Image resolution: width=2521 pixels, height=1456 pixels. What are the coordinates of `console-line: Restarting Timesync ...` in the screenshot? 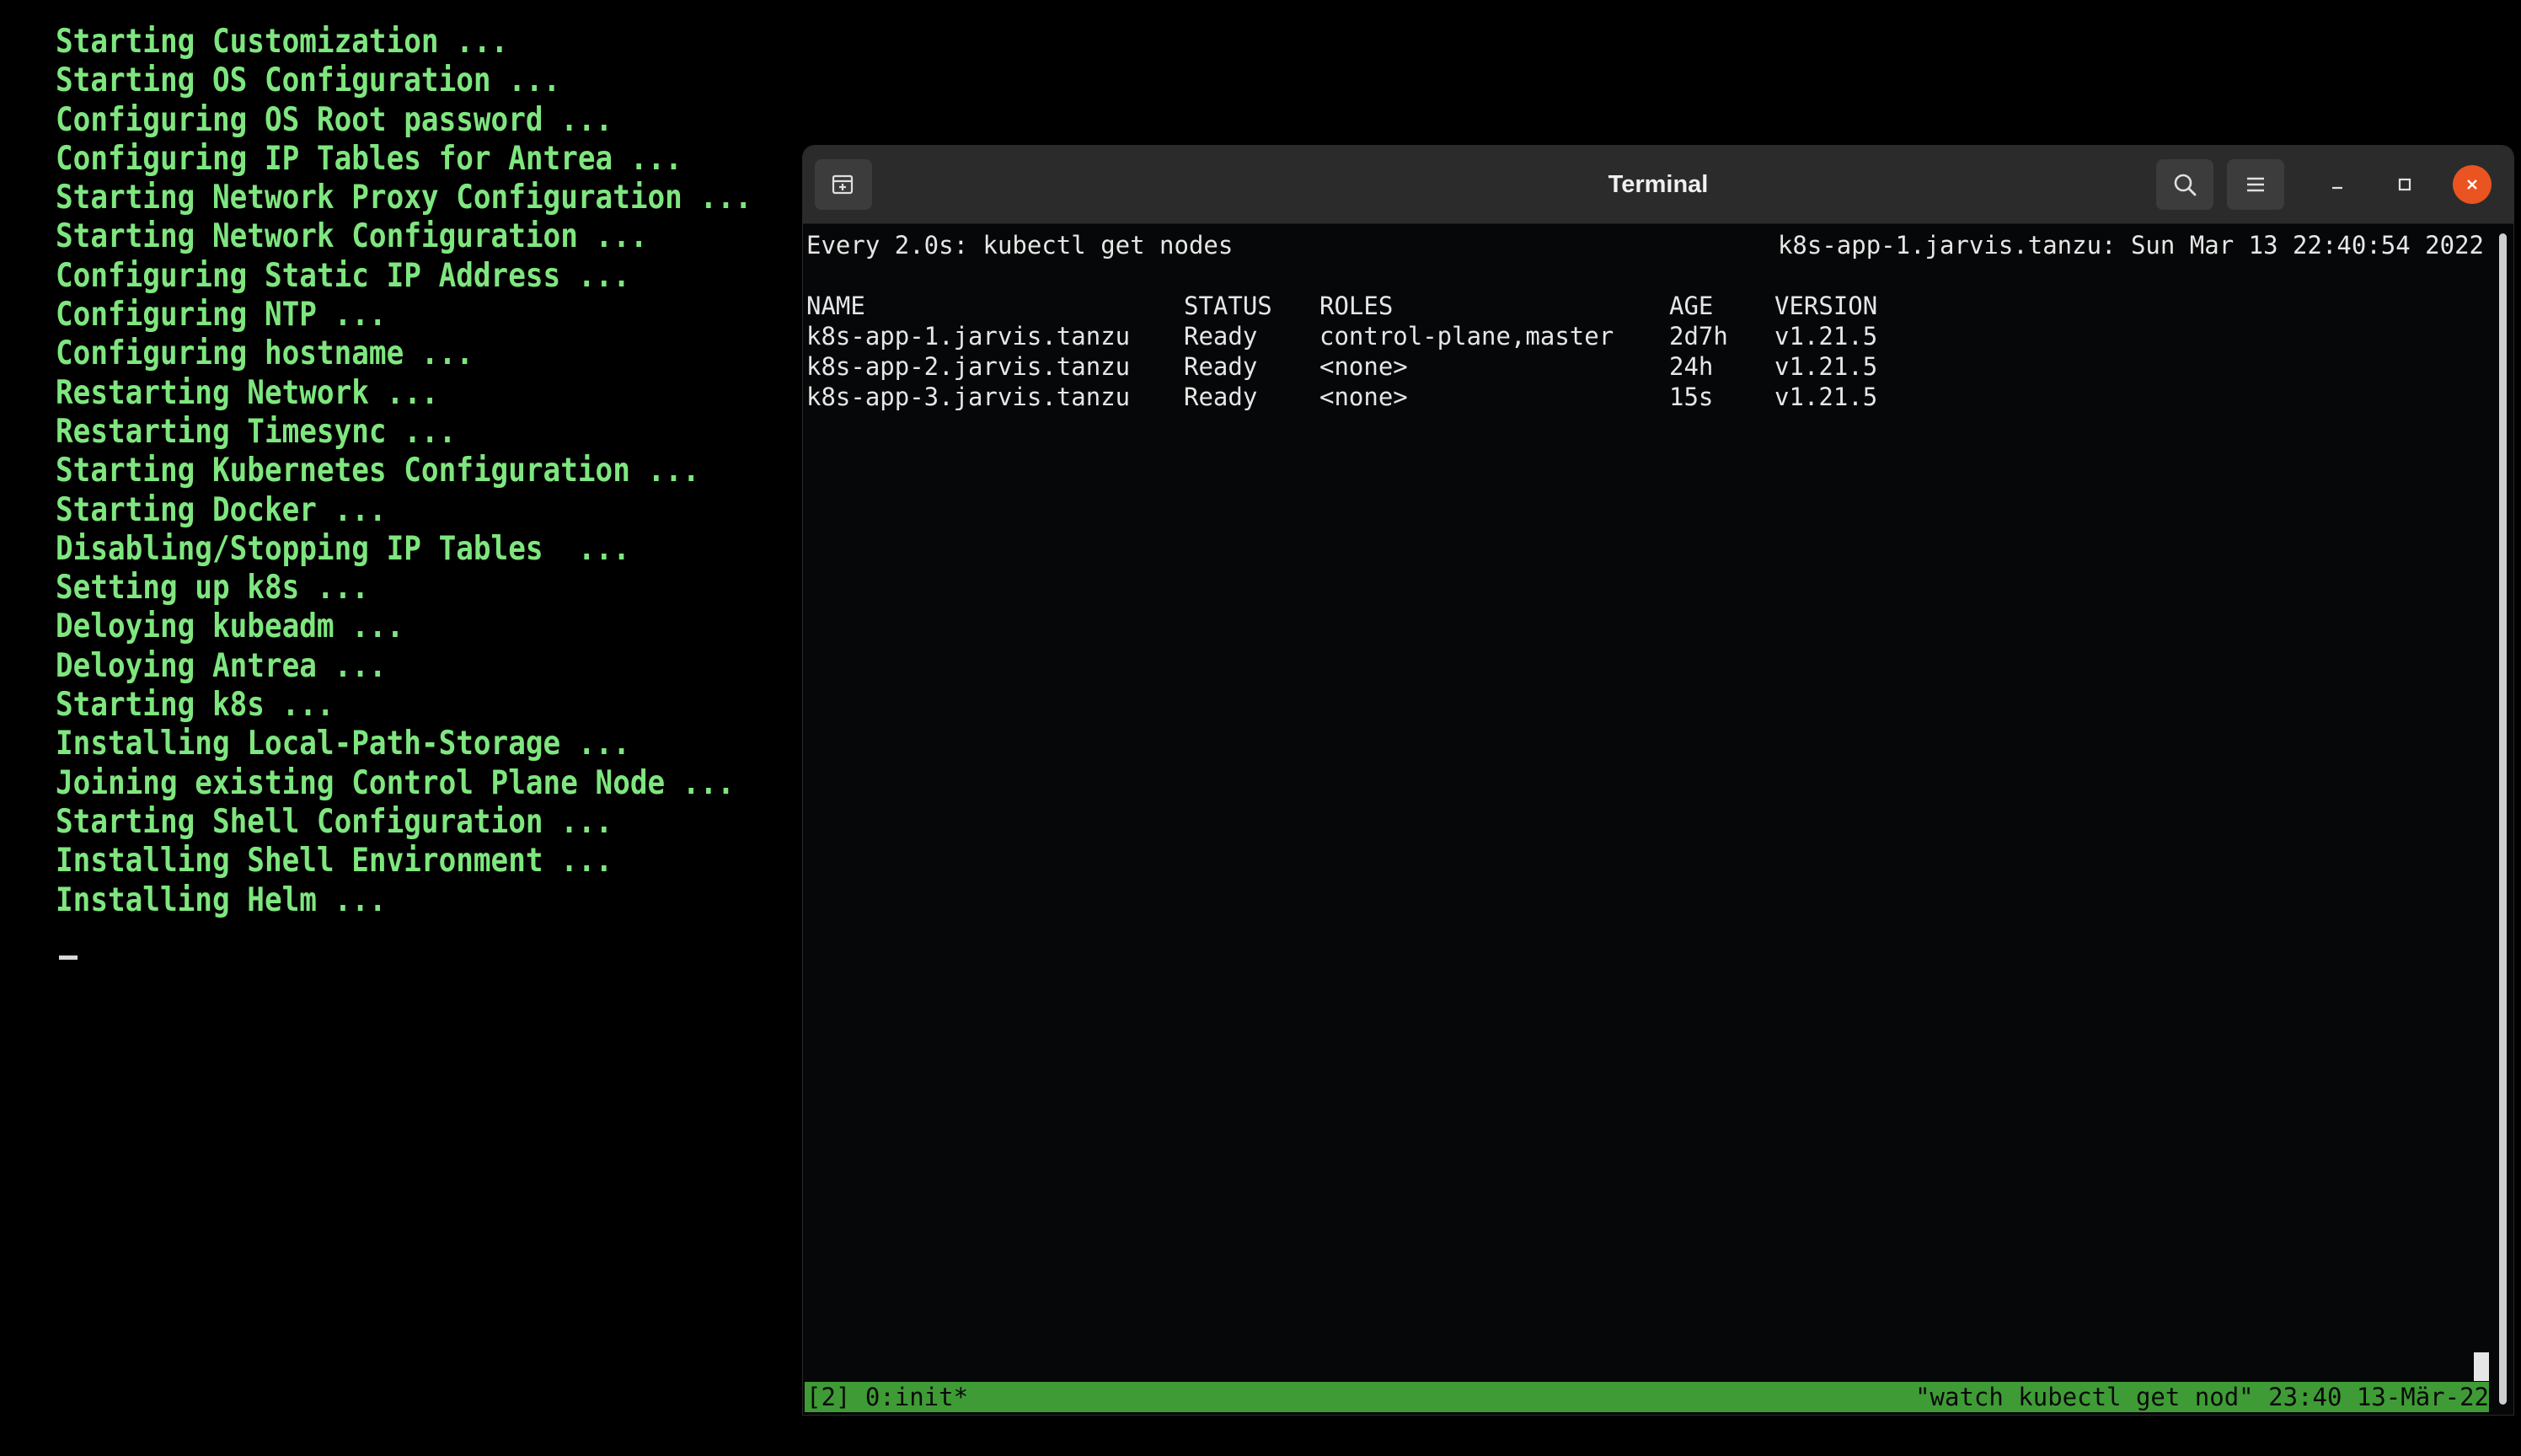 It's located at (256, 431).